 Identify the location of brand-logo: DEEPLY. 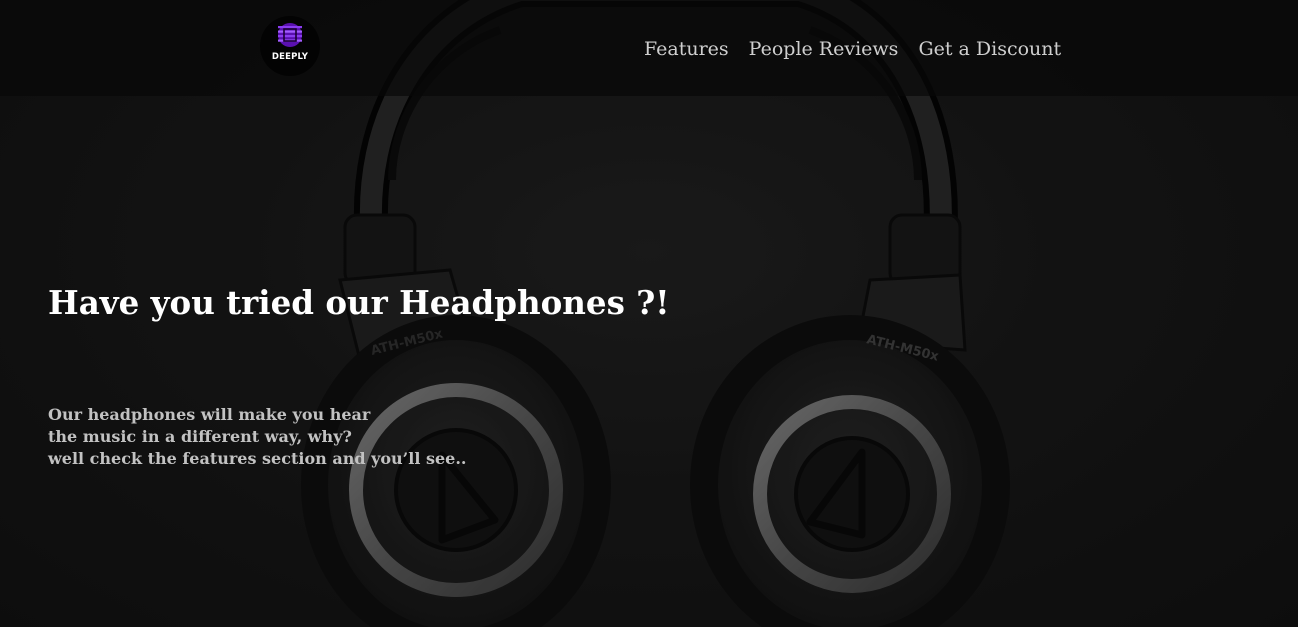
(290, 46).